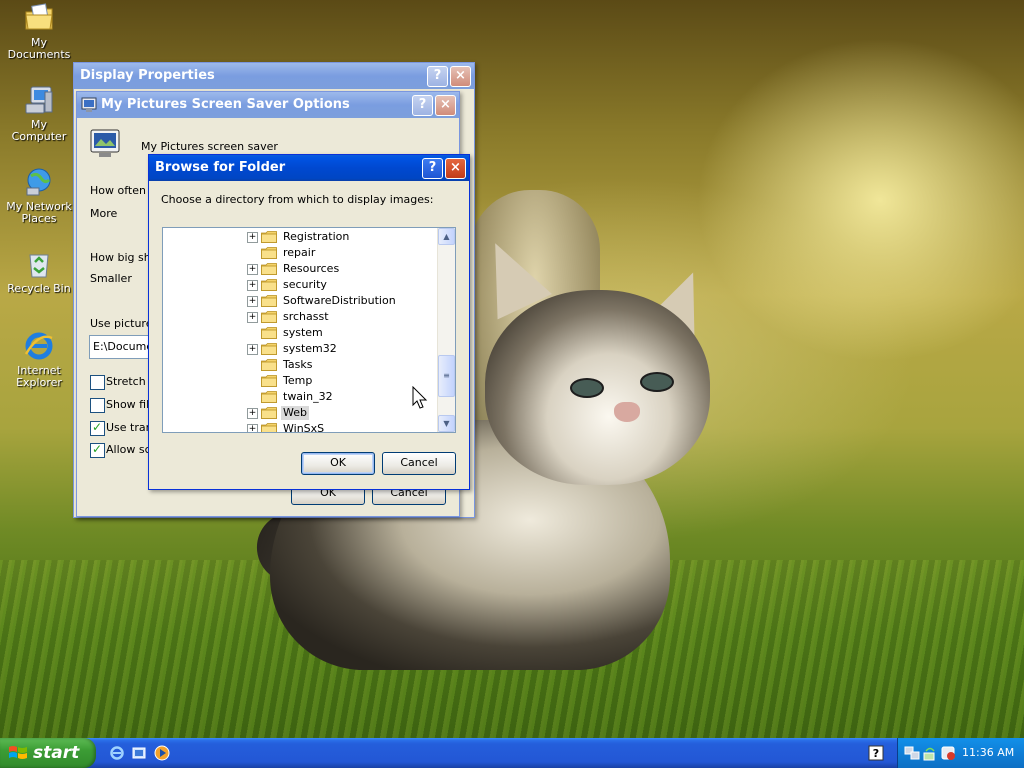 This screenshot has height=768, width=1024. I want to click on taskbar: start ? 11:36 AM, so click(512, 753).